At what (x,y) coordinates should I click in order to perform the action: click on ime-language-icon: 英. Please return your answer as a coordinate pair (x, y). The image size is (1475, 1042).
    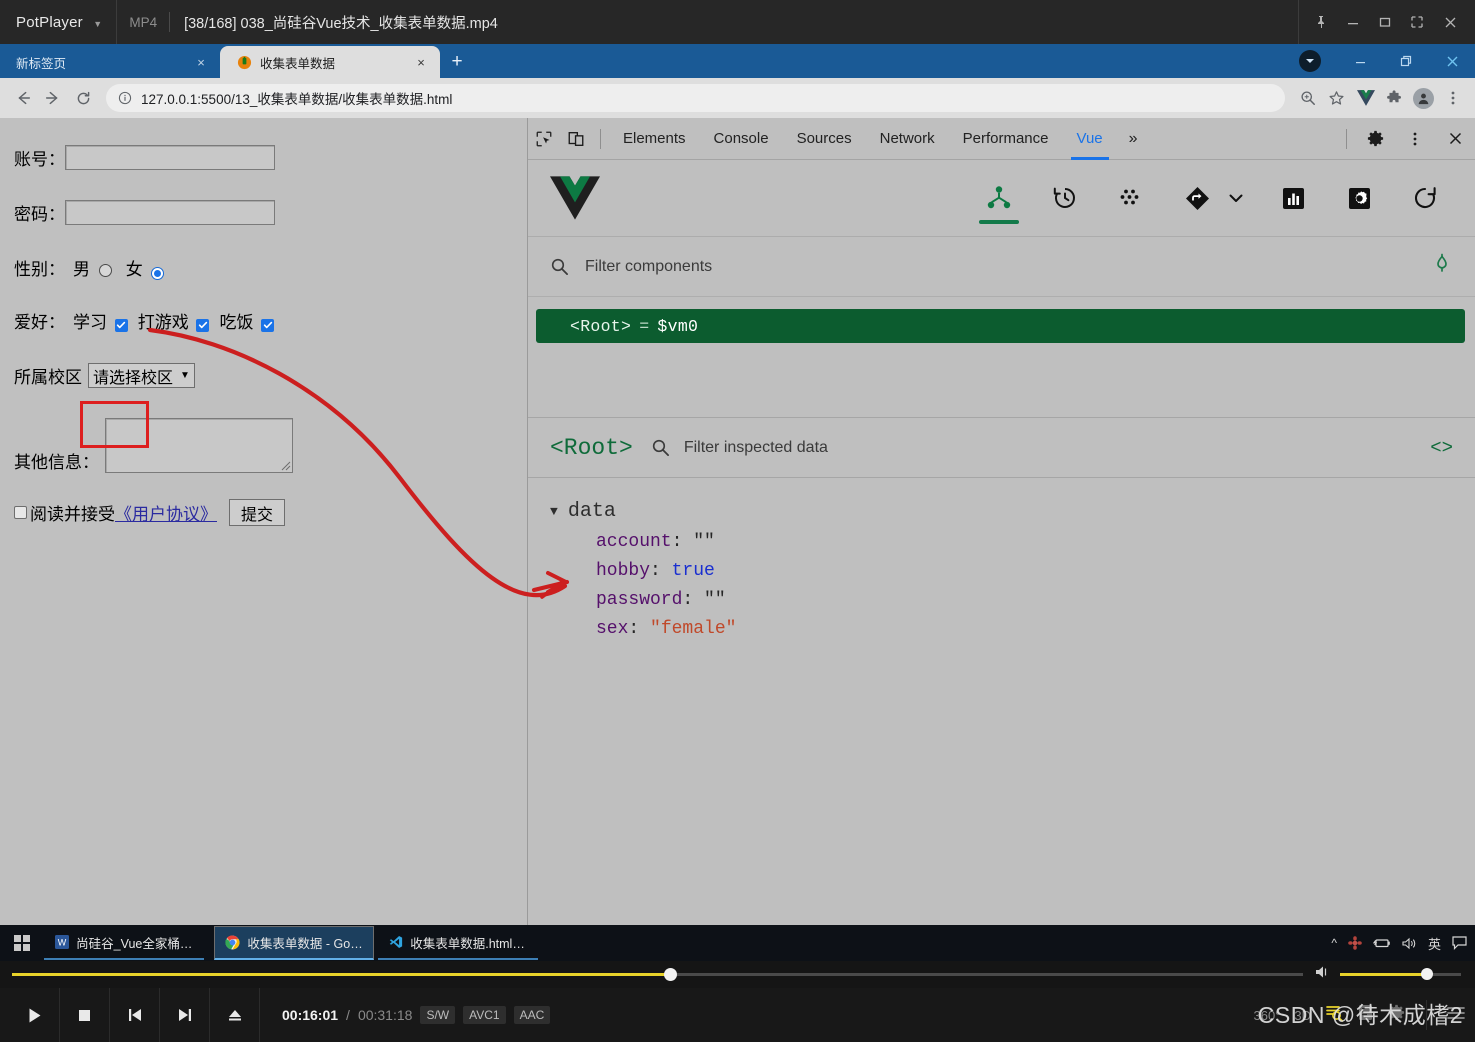
    Looking at the image, I should click on (1434, 943).